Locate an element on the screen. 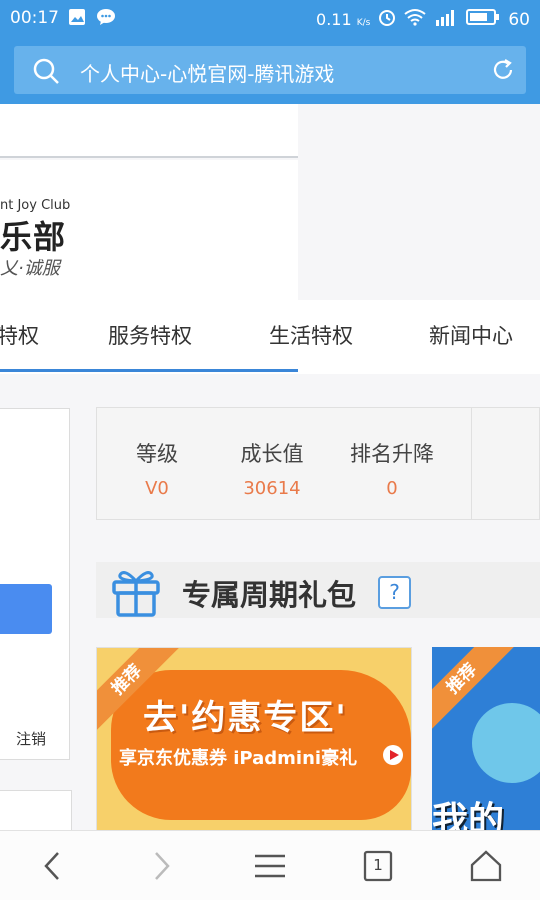 This screenshot has width=540, height=900. promo-banner-2: 推荐 我的 is located at coordinates (486, 738).